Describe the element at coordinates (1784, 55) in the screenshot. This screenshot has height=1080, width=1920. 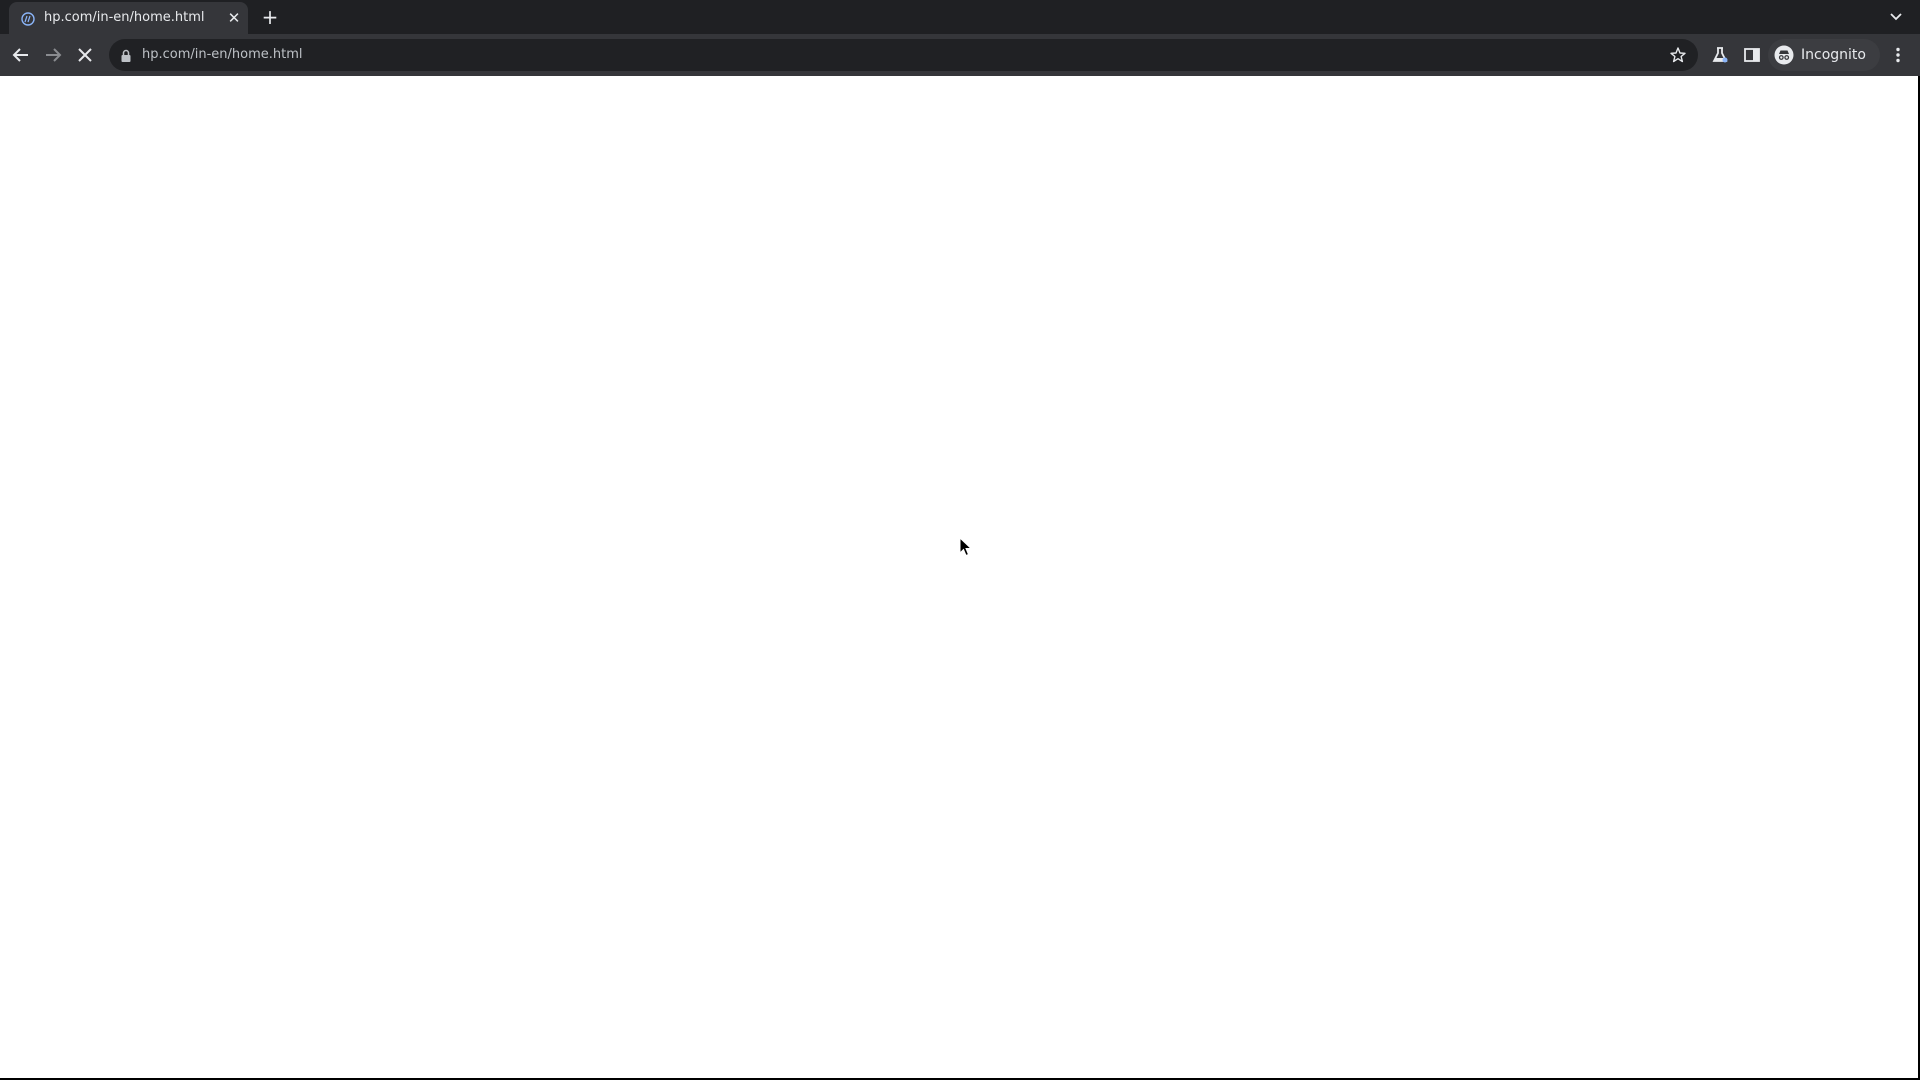
I see `incognito-icon` at that location.